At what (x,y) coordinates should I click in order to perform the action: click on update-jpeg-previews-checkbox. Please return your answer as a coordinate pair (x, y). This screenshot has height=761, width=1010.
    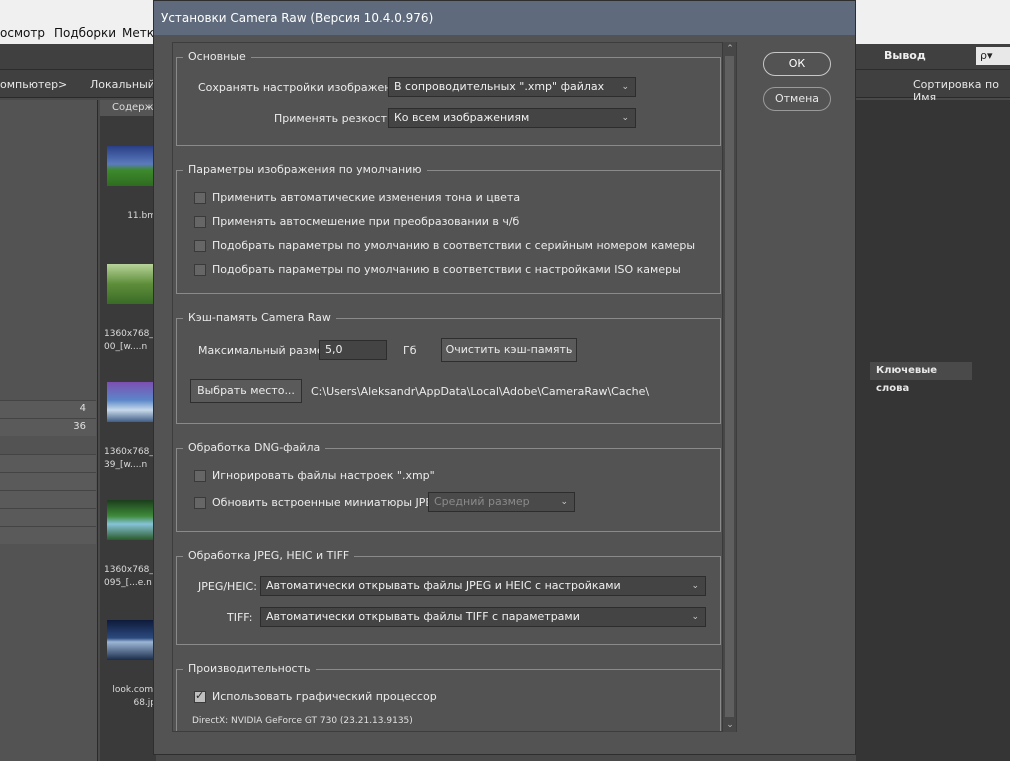
    Looking at the image, I should click on (200, 503).